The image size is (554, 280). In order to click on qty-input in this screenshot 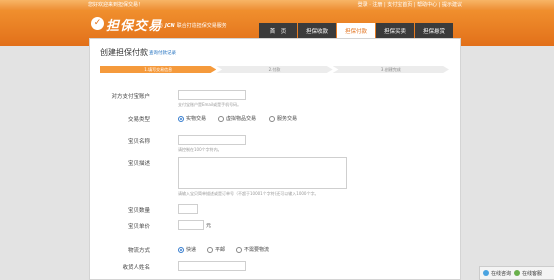, I will do `click(188, 209)`.